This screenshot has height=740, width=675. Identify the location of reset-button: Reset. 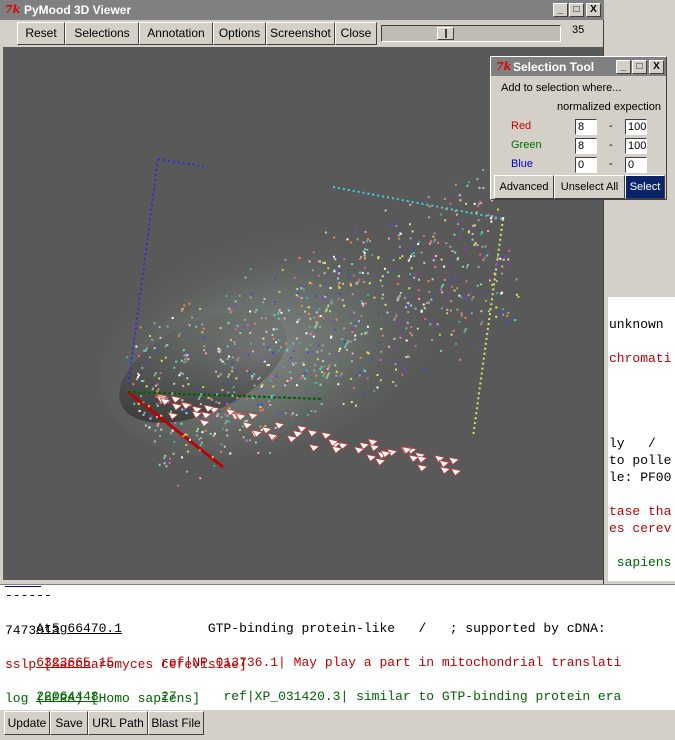
(41, 33).